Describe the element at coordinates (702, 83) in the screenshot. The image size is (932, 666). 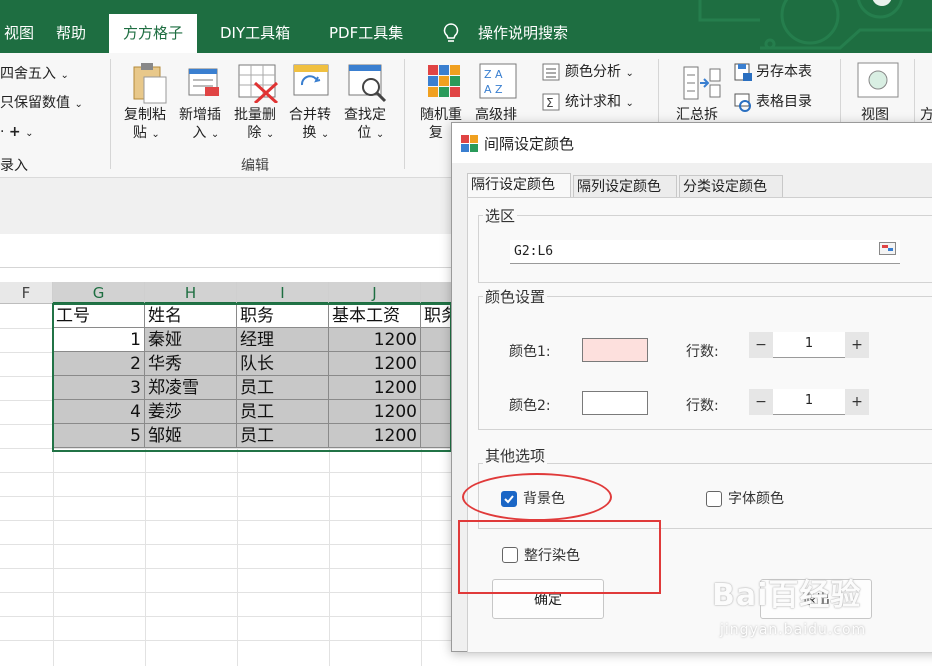
I see `summary-split-icon` at that location.